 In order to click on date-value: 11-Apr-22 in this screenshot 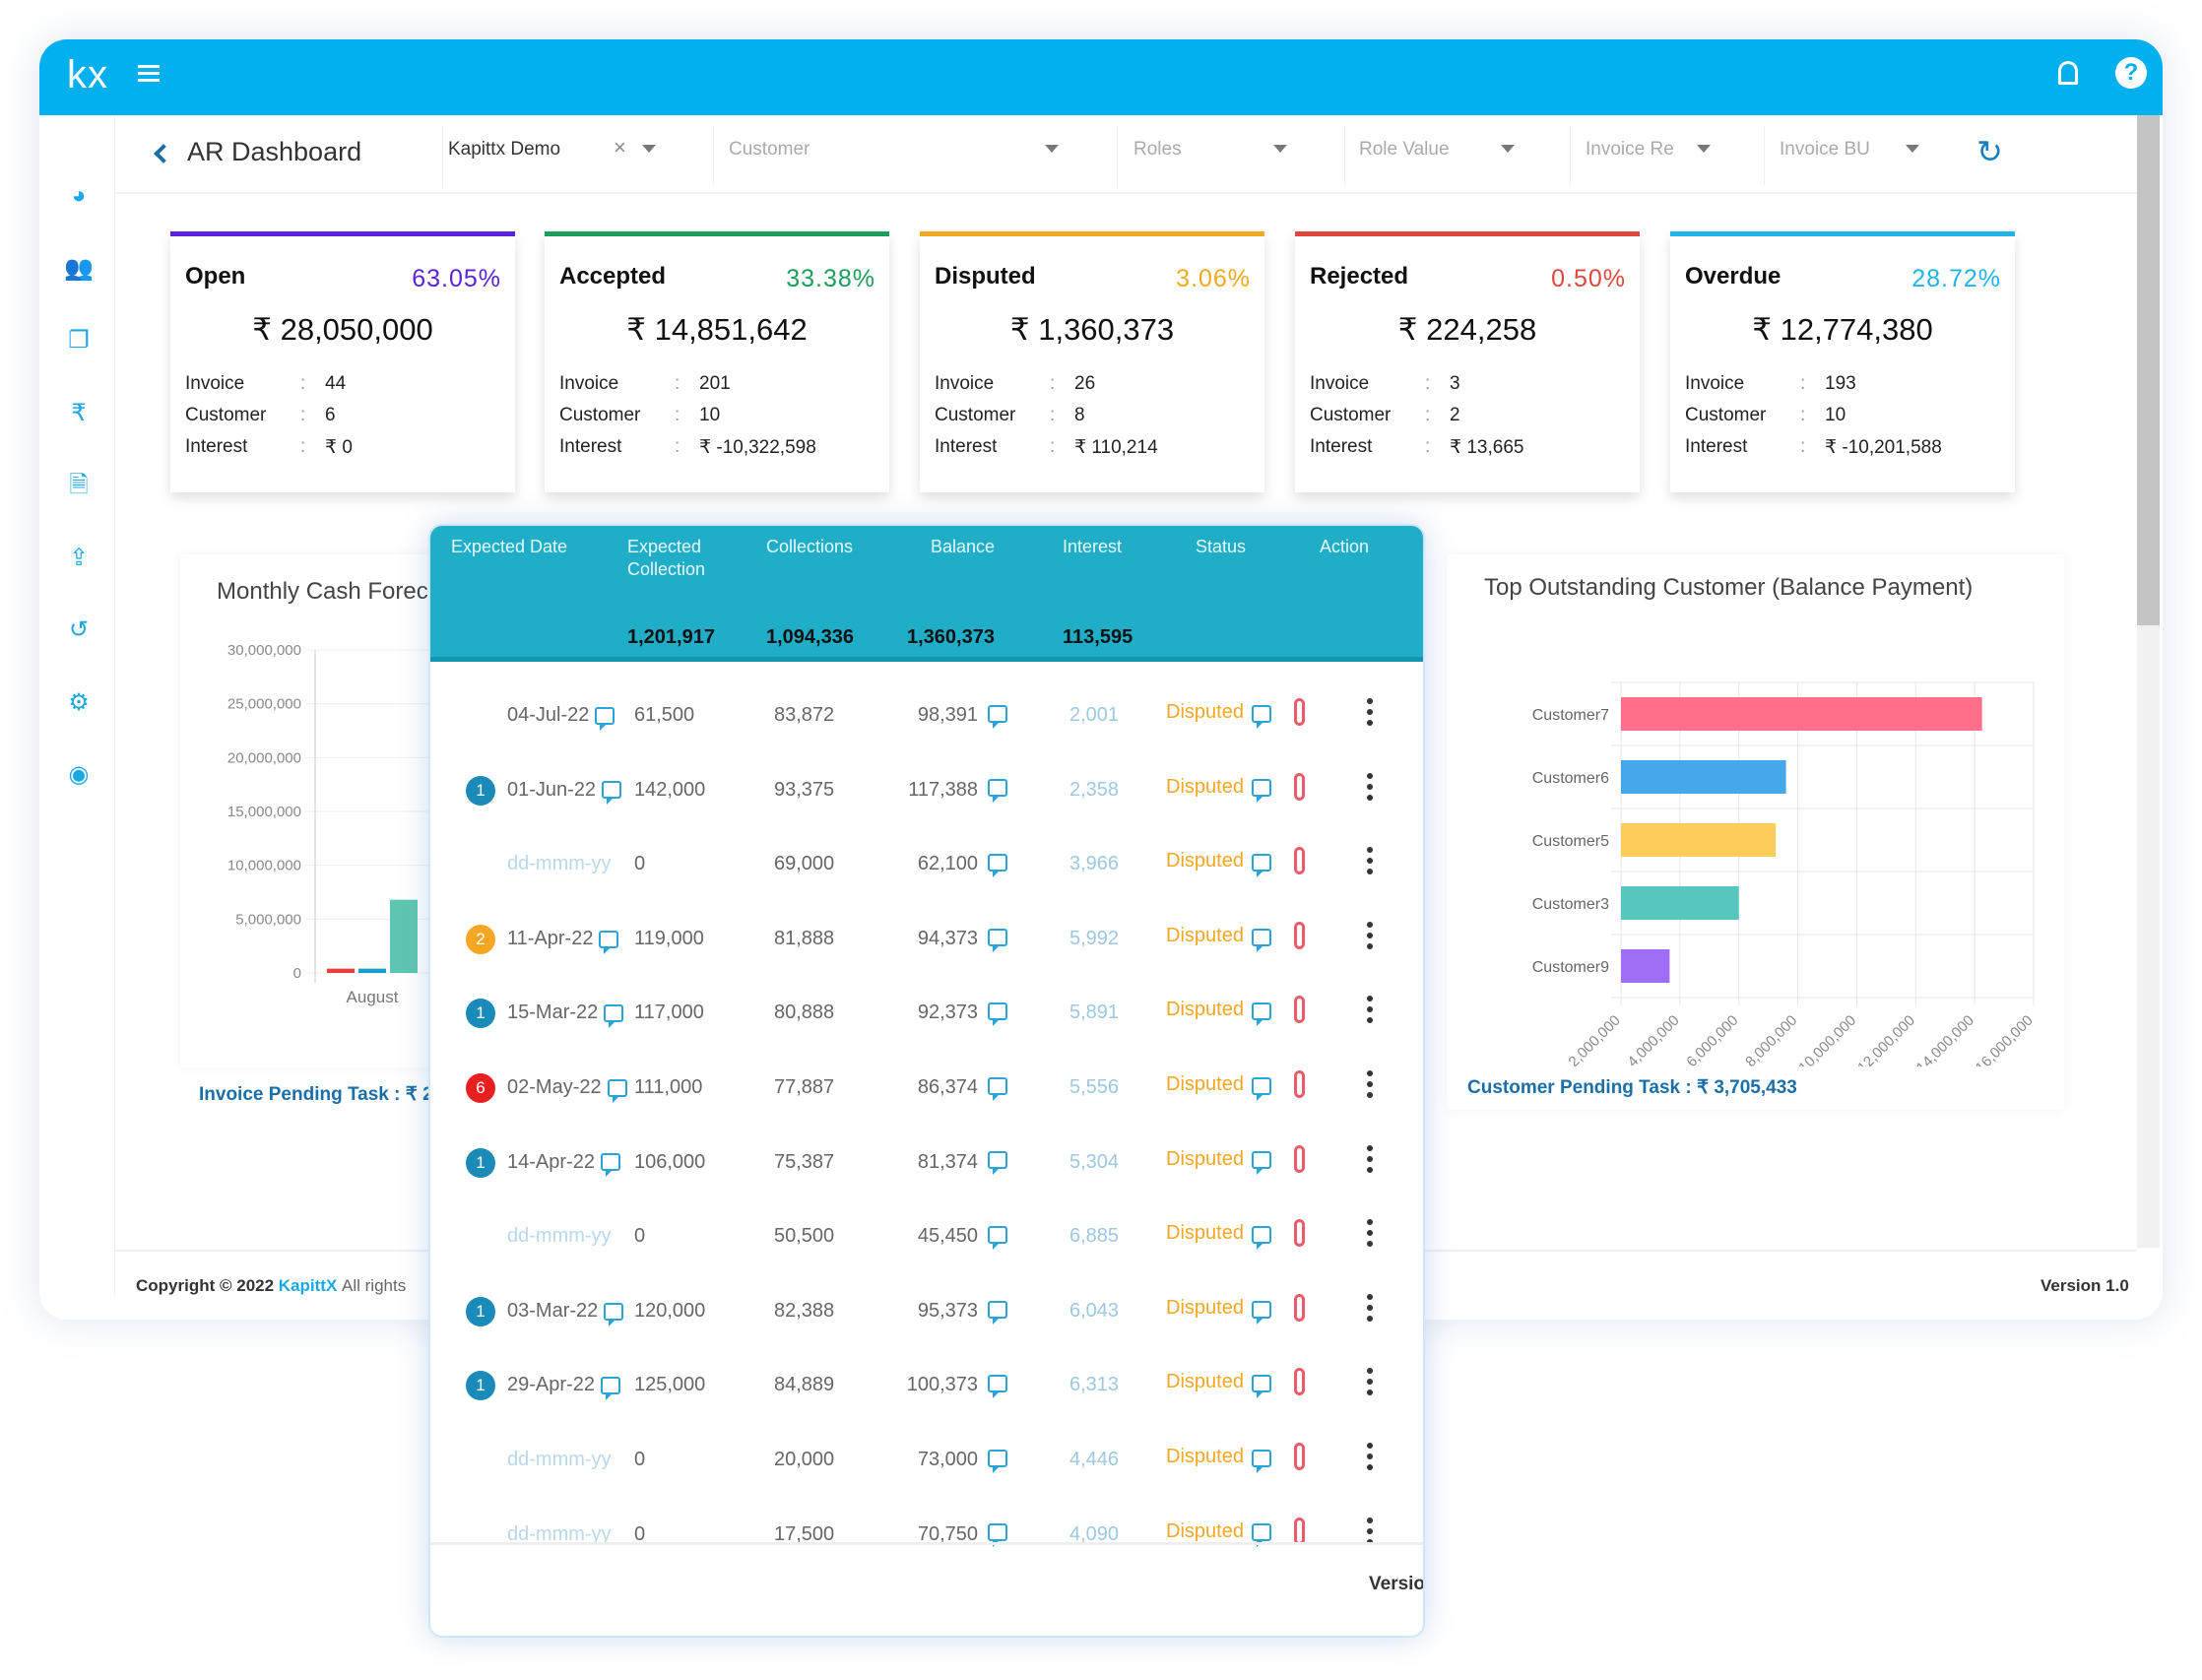, I will do `click(550, 938)`.